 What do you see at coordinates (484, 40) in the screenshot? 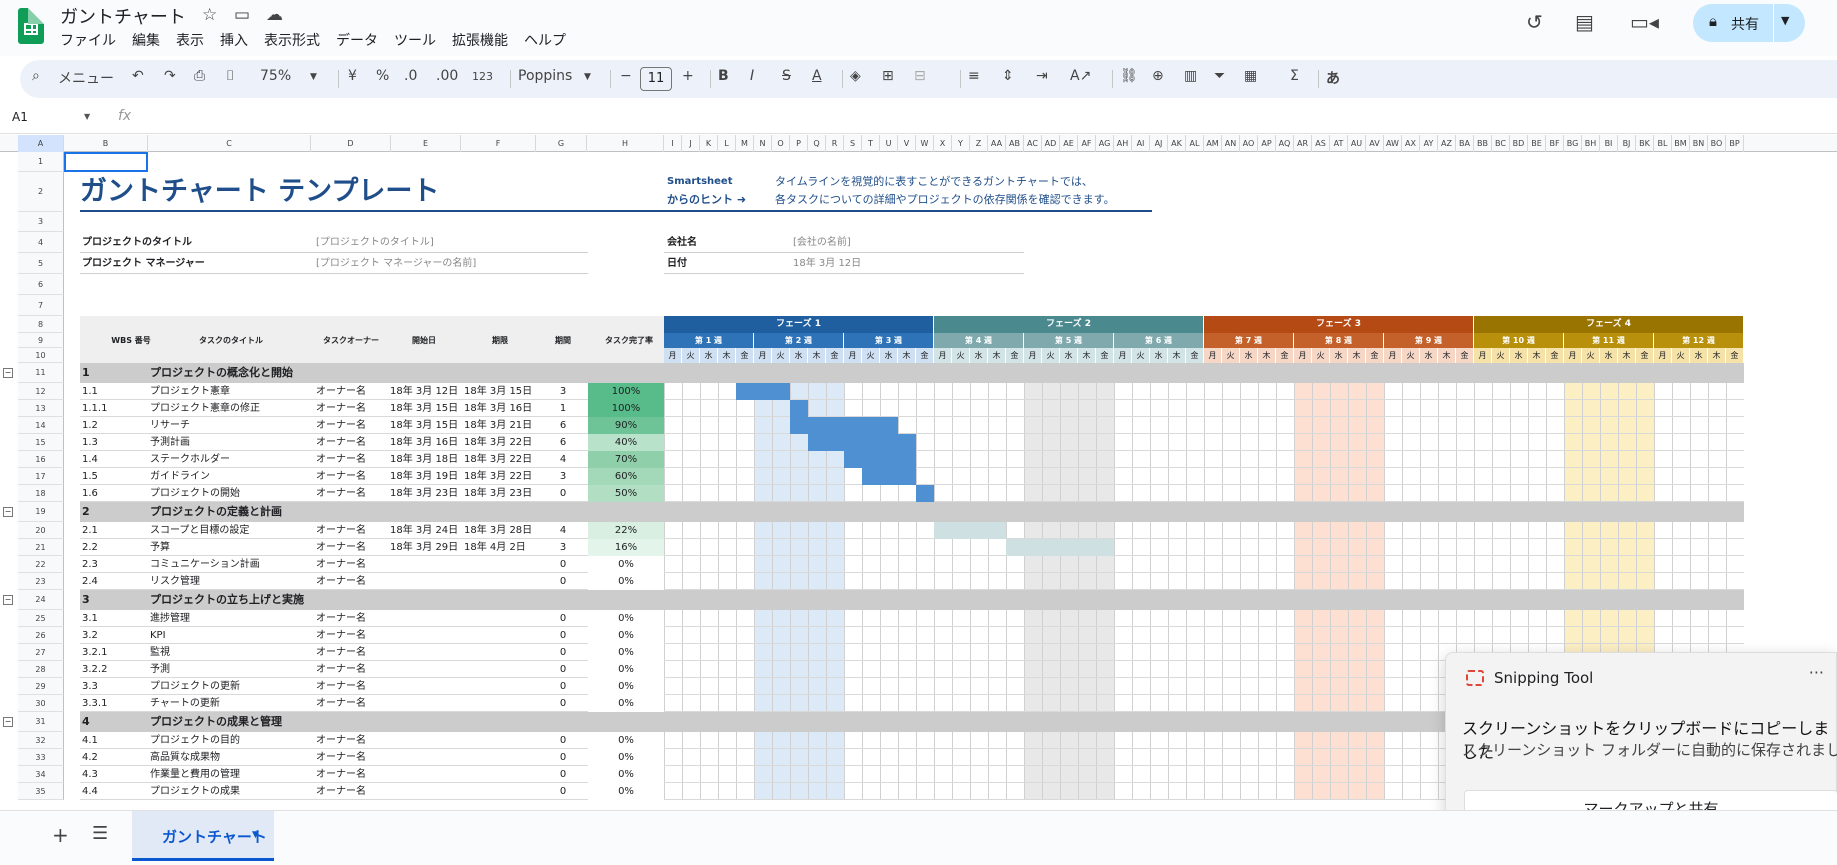
I see `menu-item: 拡張機能` at bounding box center [484, 40].